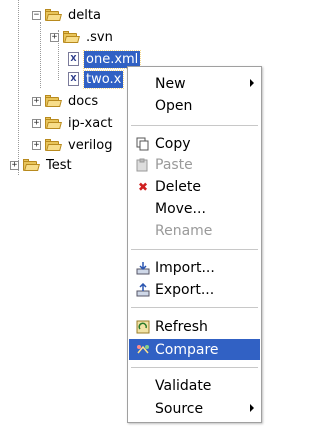  I want to click on paste-icon, so click(143, 165).